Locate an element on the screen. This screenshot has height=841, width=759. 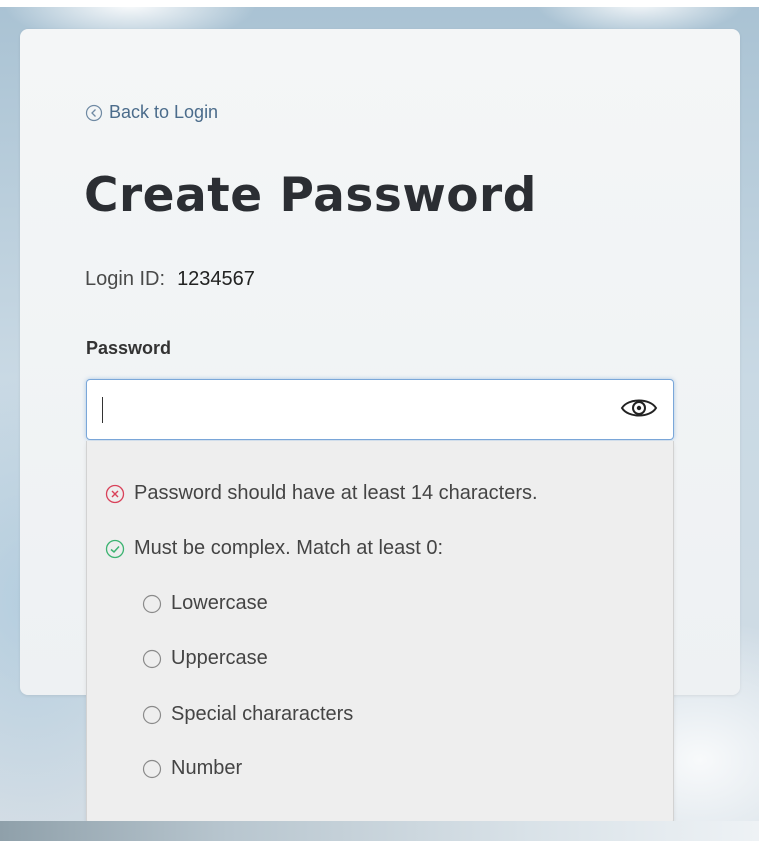
rule-lowercase: Lowercase is located at coordinates (204, 603).